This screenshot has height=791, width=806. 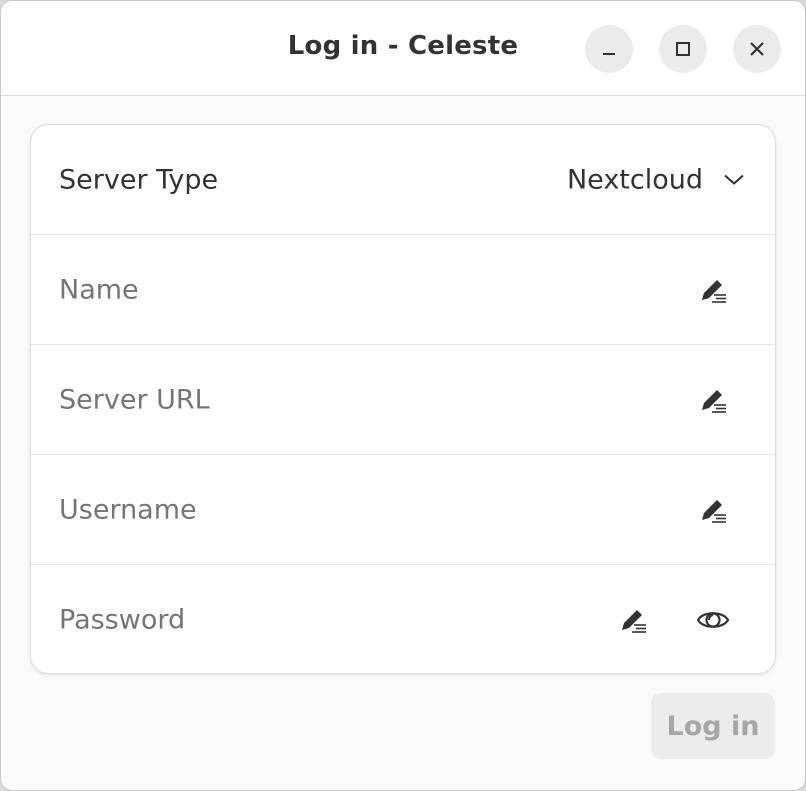 I want to click on server-type-dropdown: Nextcloud, so click(x=656, y=179).